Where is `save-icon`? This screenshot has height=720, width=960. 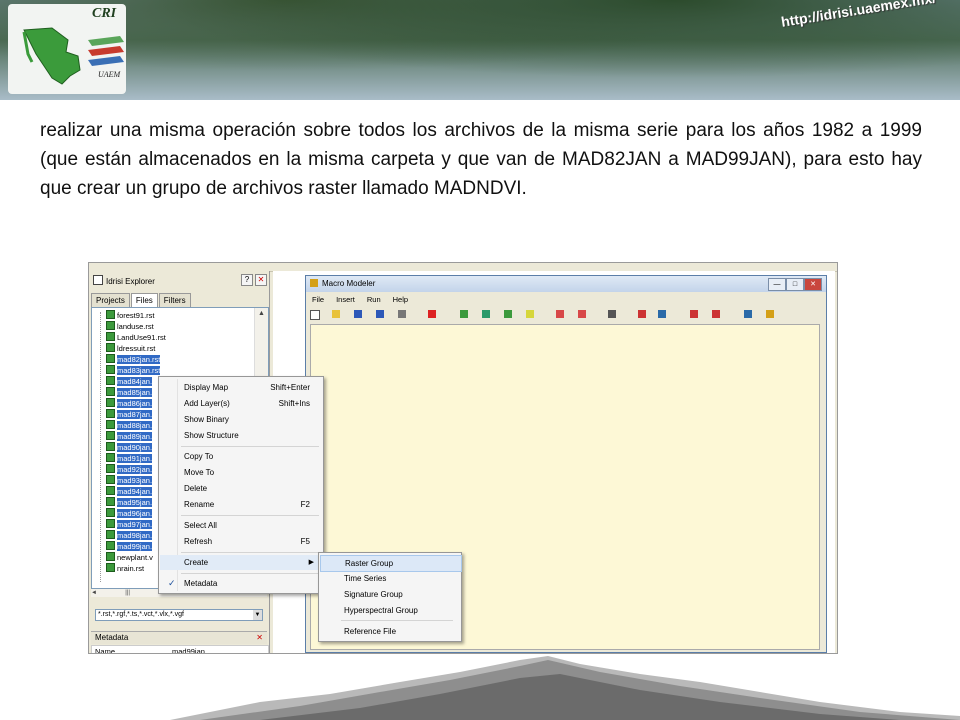
save-icon is located at coordinates (358, 314).